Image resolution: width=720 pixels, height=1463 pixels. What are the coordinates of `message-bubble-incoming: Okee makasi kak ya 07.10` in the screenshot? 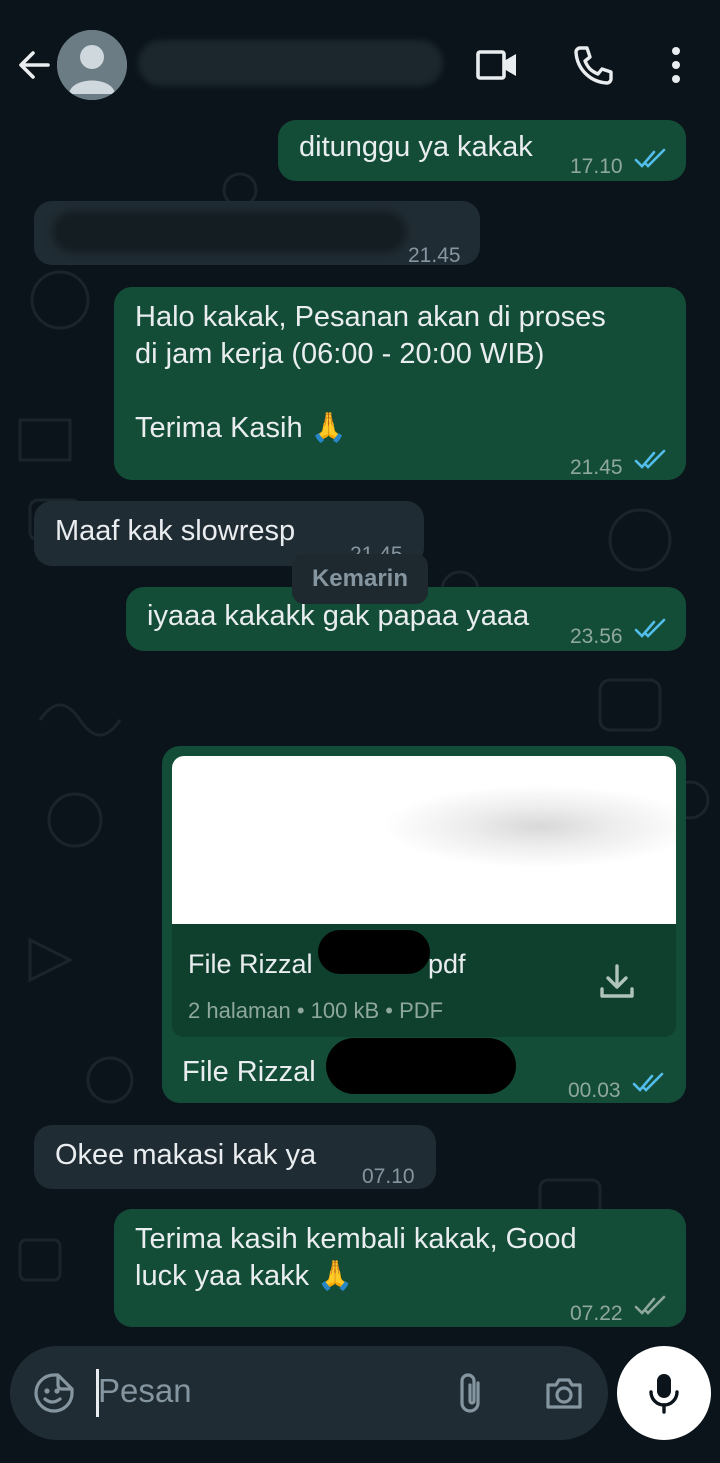 It's located at (235, 1157).